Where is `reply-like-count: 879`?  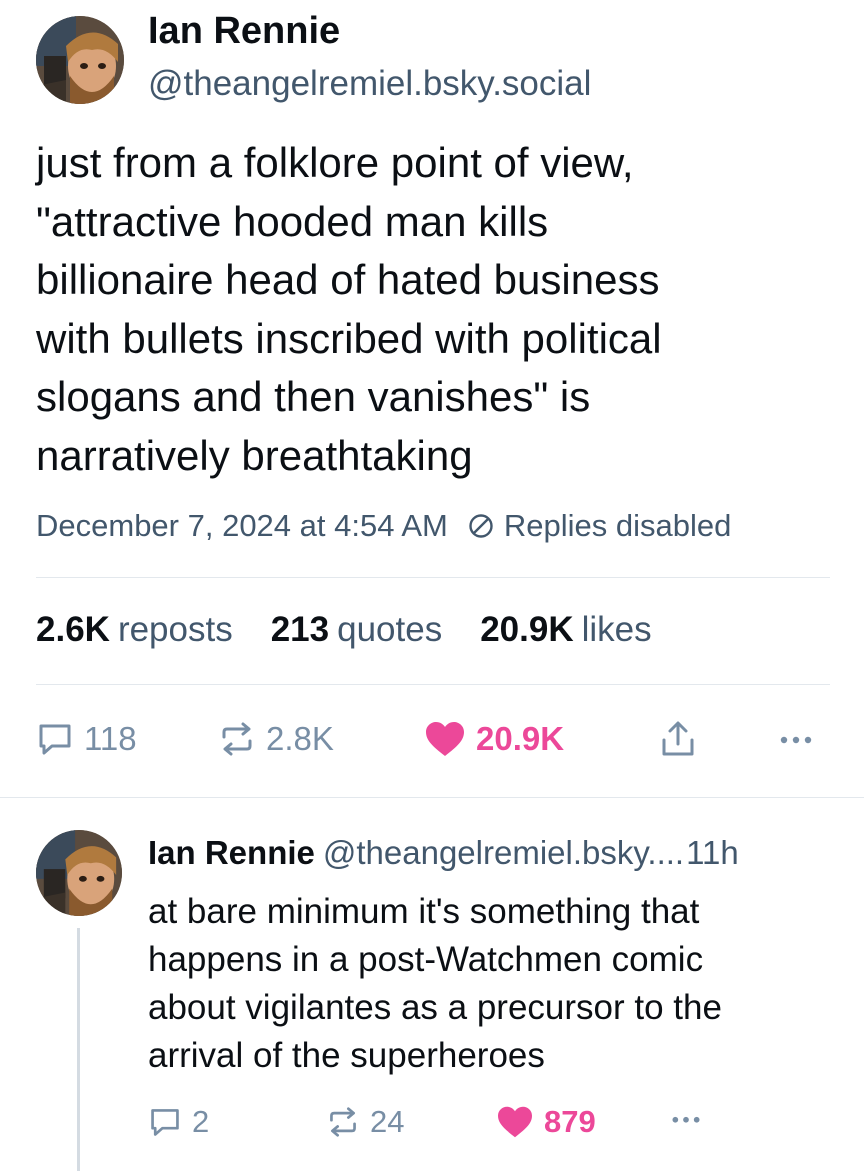
reply-like-count: 879 is located at coordinates (570, 1121).